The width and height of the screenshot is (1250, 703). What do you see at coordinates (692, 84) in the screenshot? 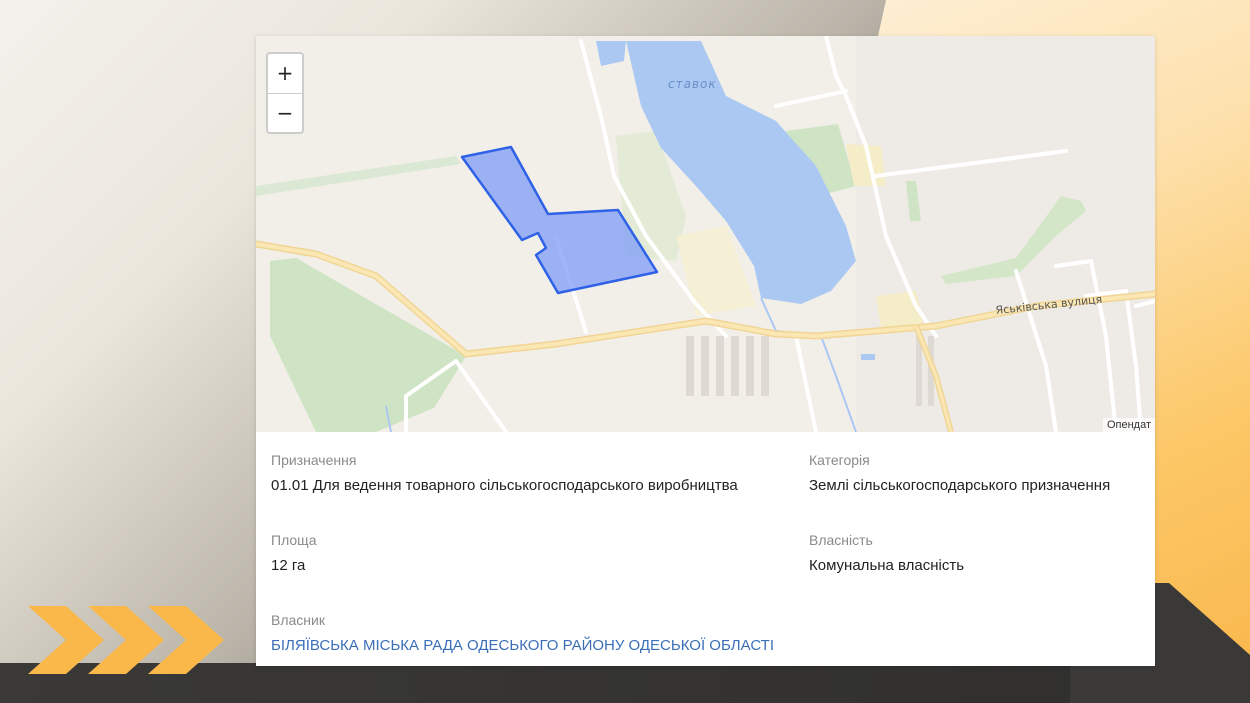
I see `lake-label: ставок` at bounding box center [692, 84].